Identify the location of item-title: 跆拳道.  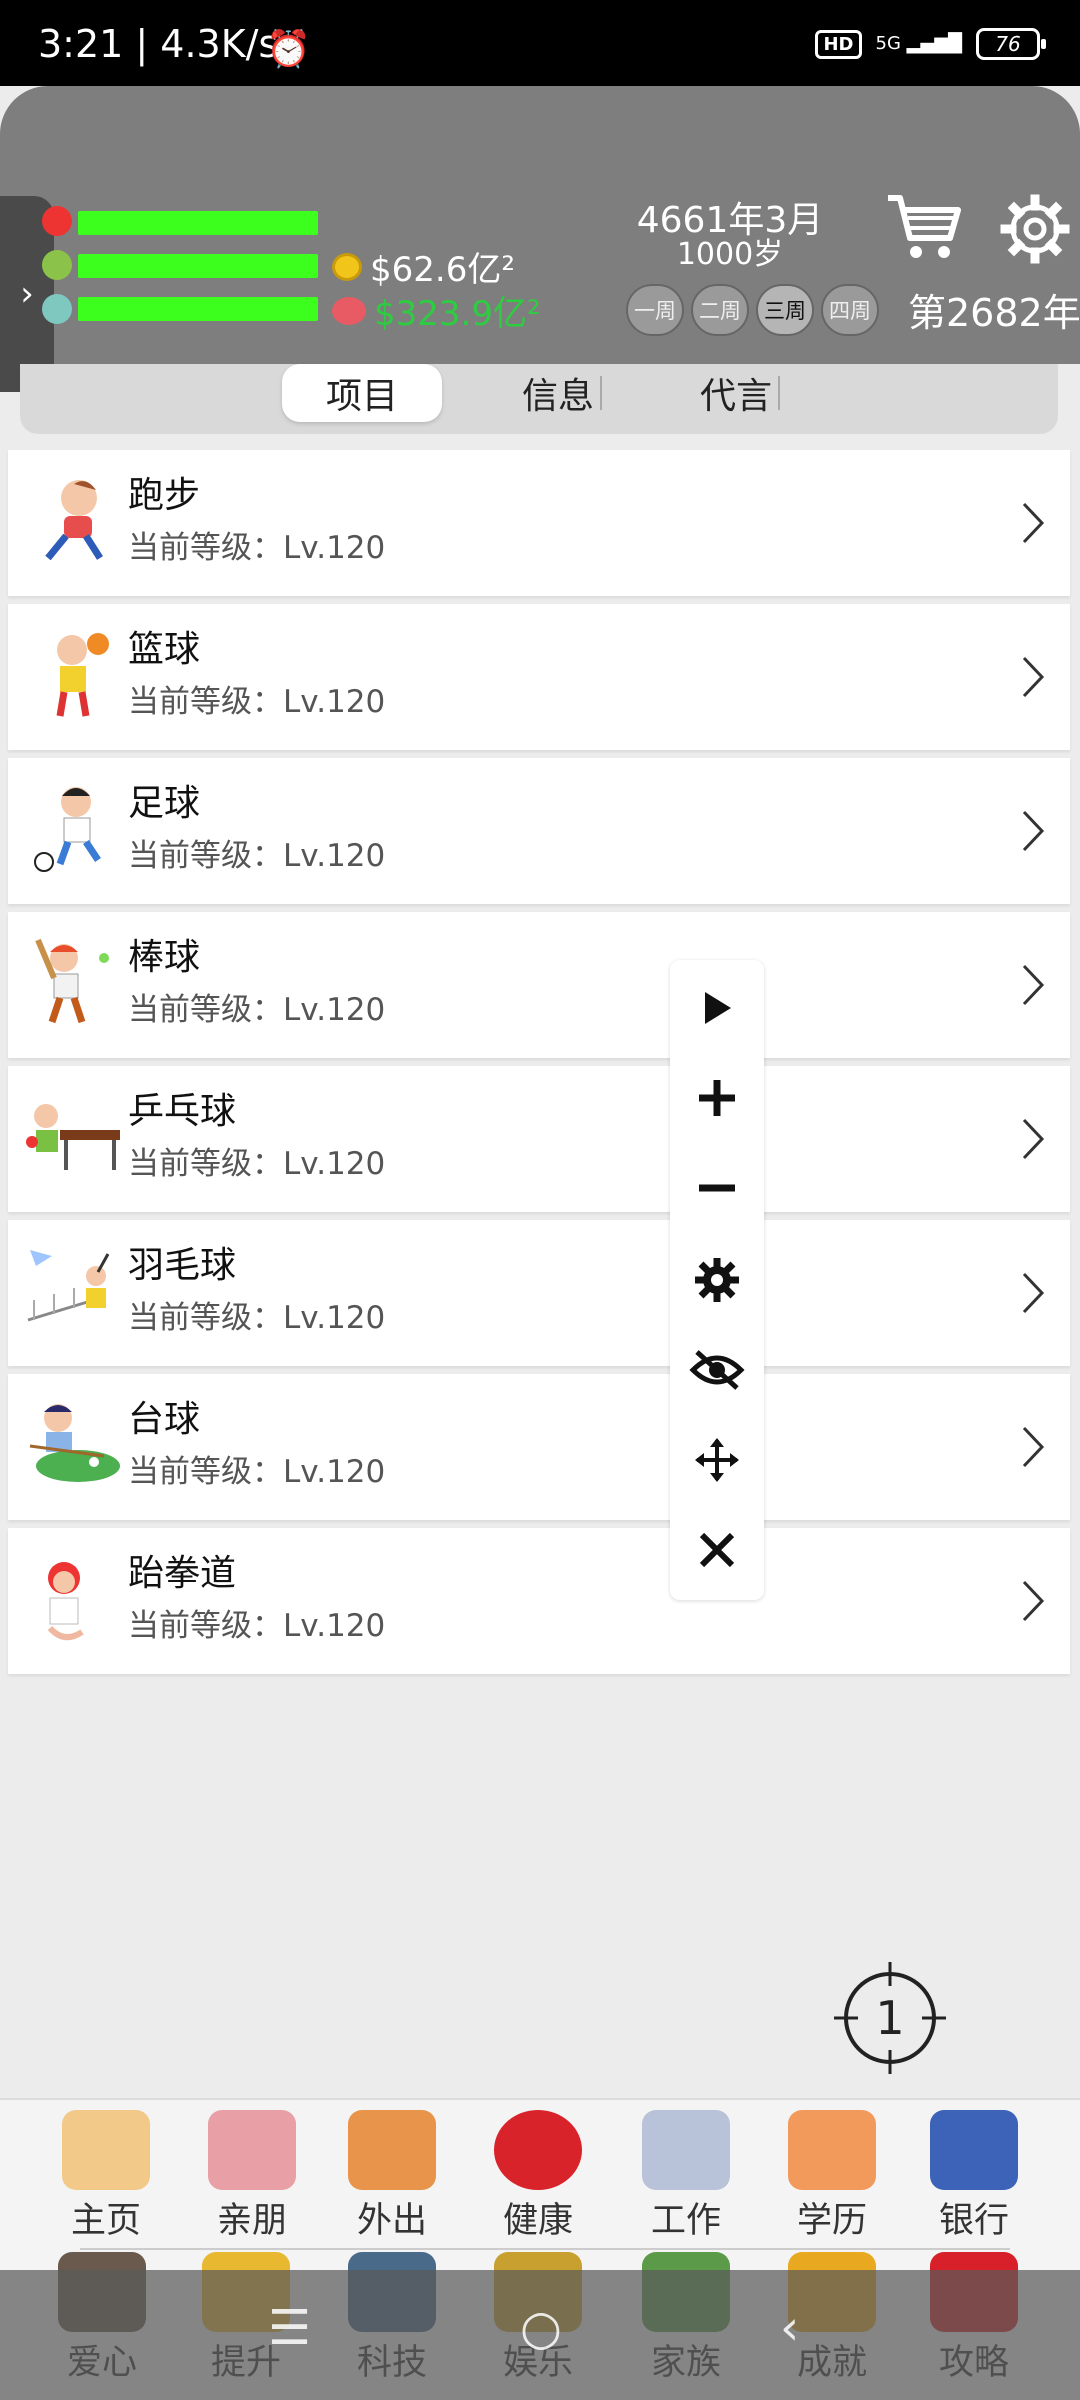
(182, 1573).